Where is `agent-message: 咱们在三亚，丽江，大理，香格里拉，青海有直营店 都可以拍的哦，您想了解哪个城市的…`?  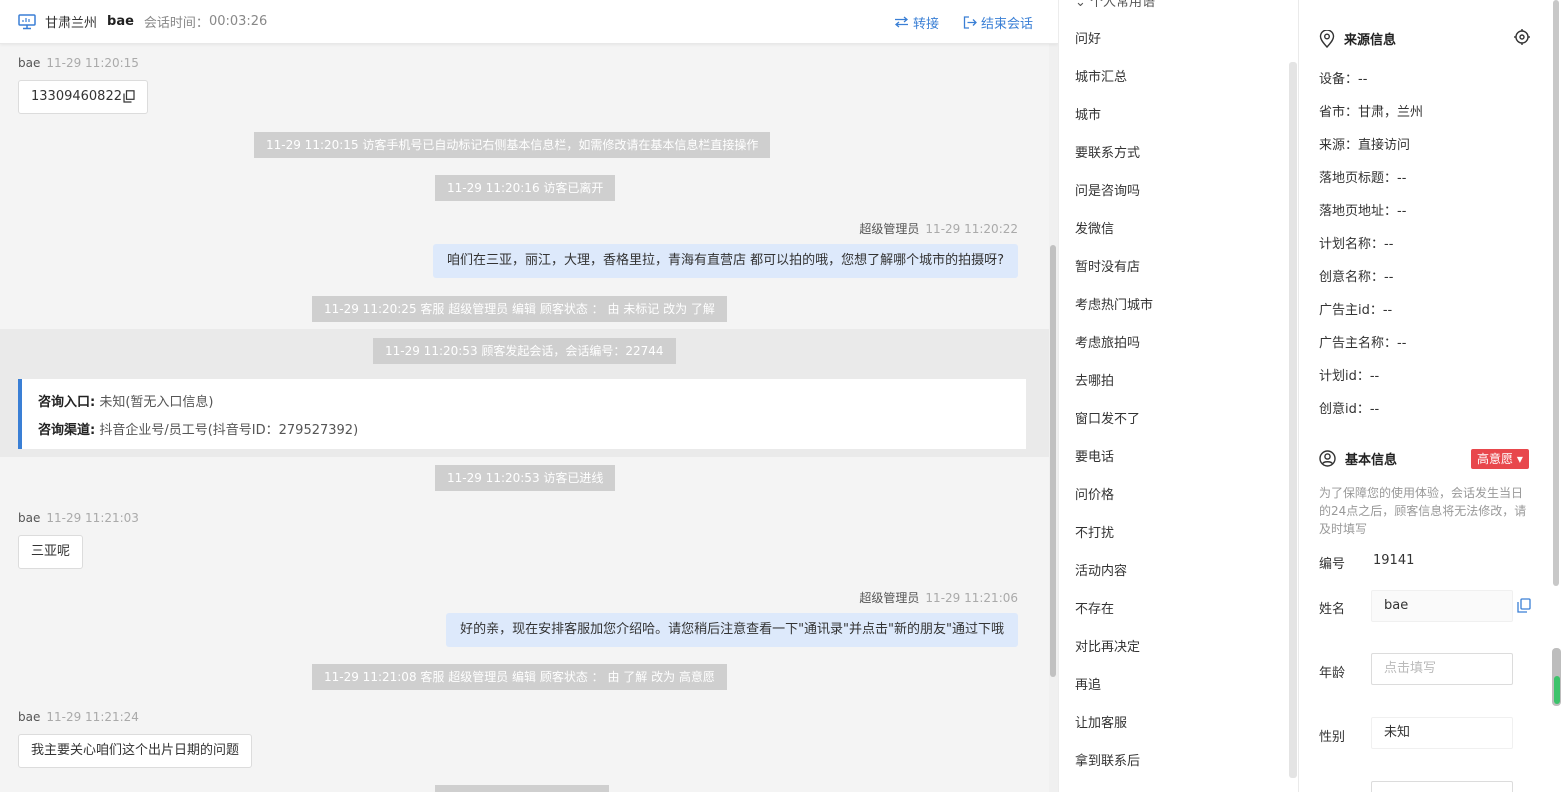
agent-message: 咱们在三亚，丽江，大理，香格里拉，青海有直营店 都可以拍的哦，您想了解哪个城市的… is located at coordinates (725, 261).